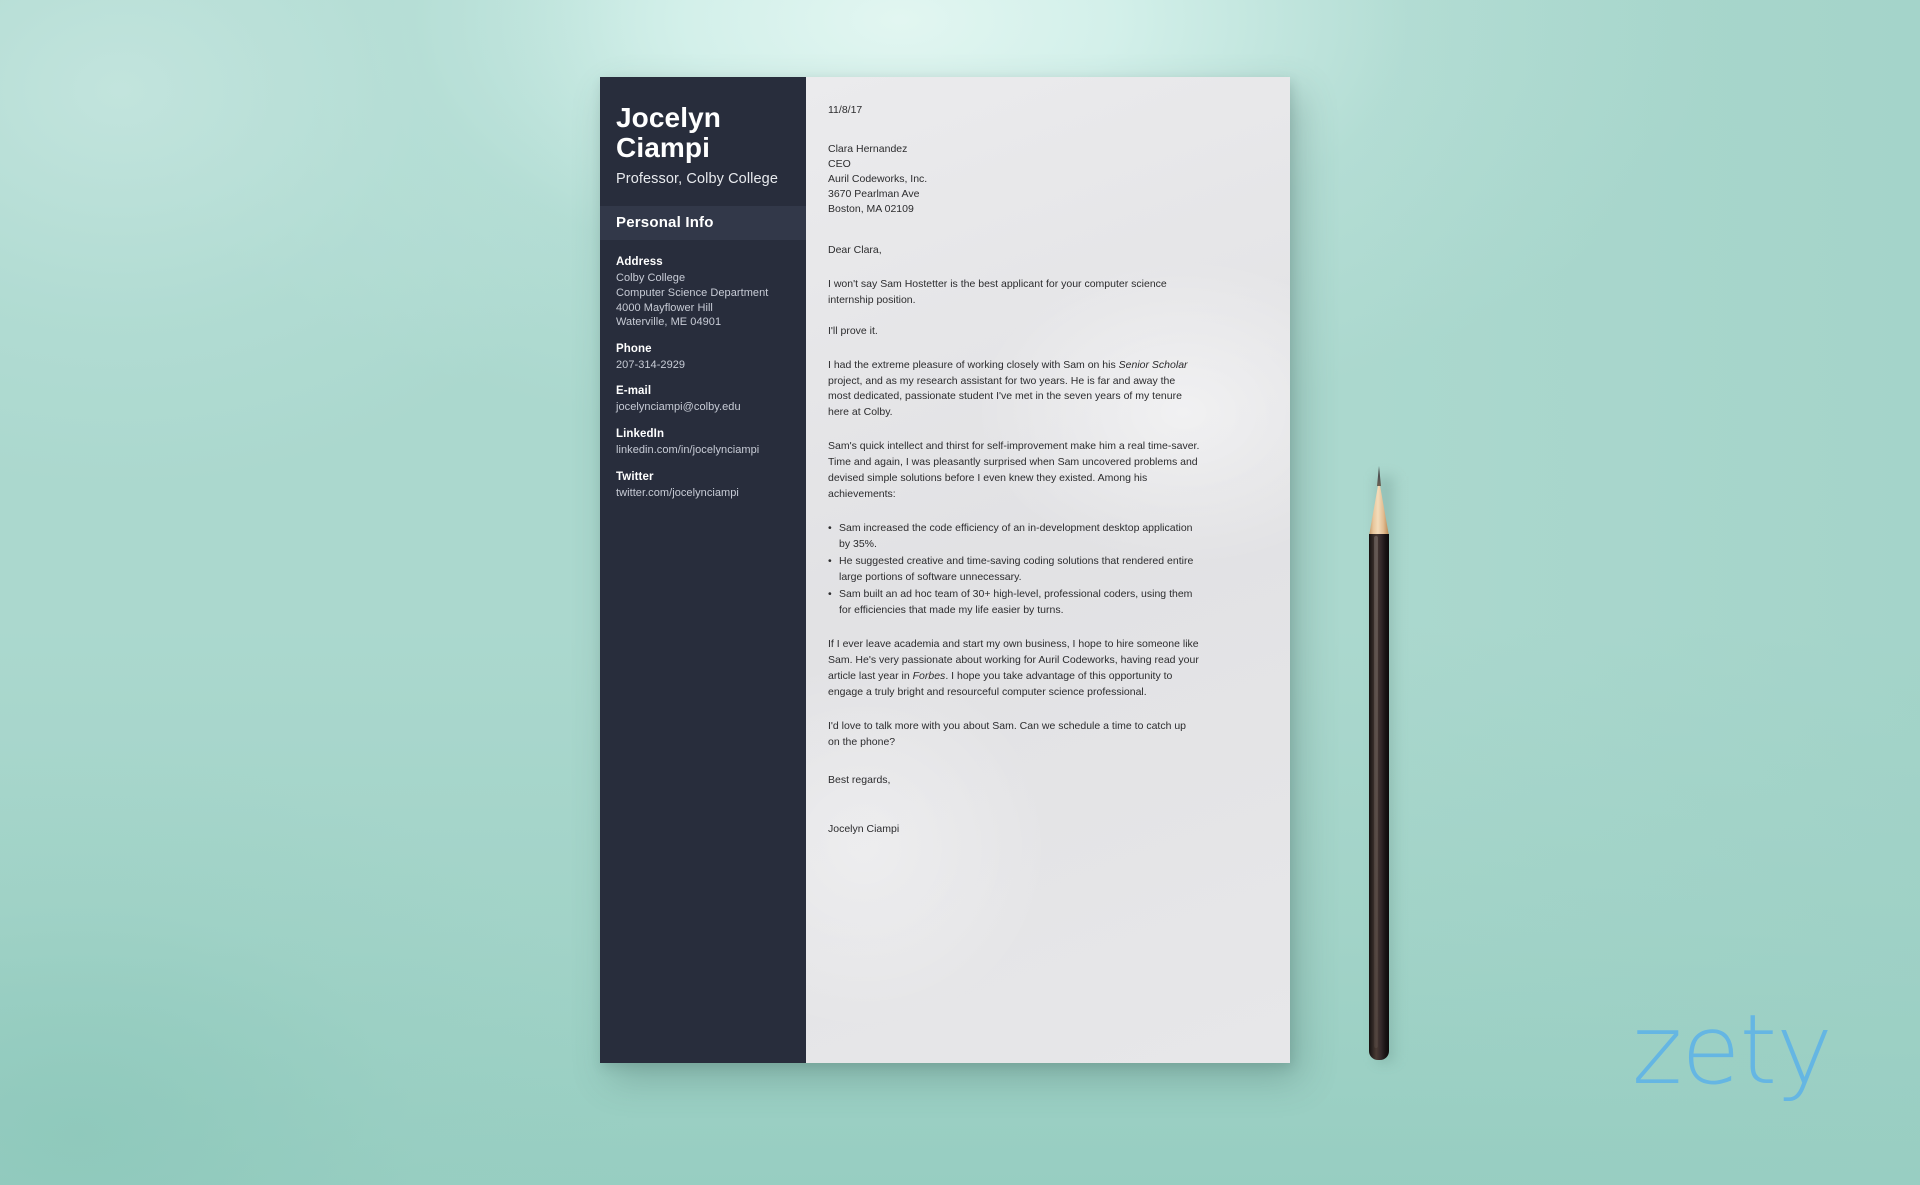 This screenshot has width=1920, height=1185. Describe the element at coordinates (845, 110) in the screenshot. I see `letter-date: 11/8/17` at that location.